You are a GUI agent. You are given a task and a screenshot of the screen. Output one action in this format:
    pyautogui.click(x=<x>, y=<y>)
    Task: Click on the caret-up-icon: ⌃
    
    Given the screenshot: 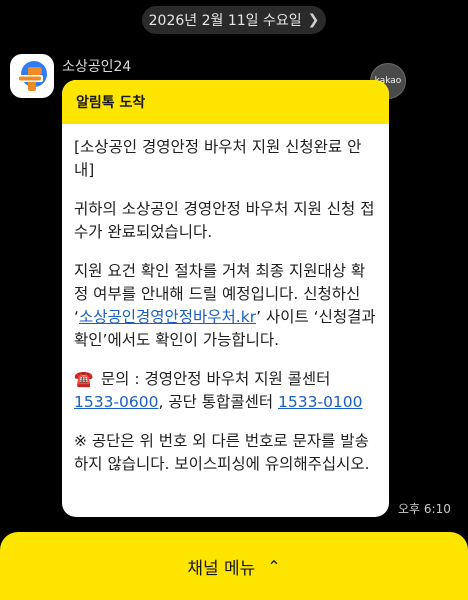 What is the action you would take?
    pyautogui.click(x=274, y=566)
    